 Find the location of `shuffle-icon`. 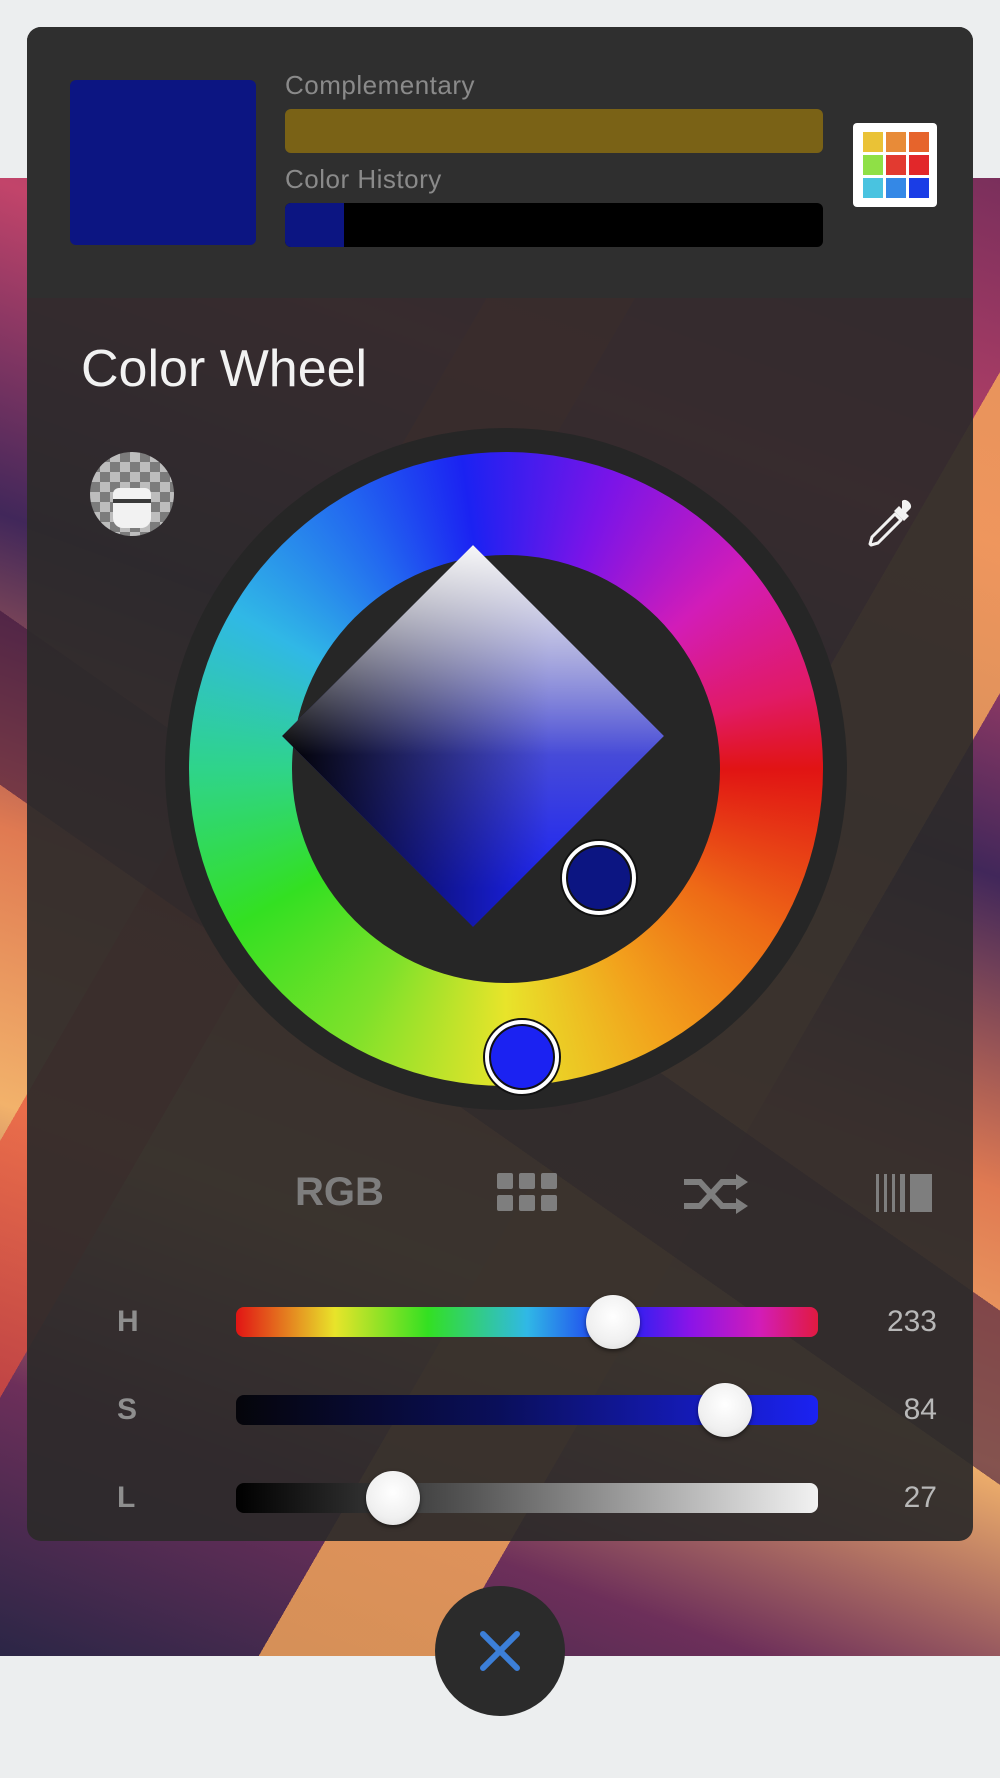

shuffle-icon is located at coordinates (717, 1192).